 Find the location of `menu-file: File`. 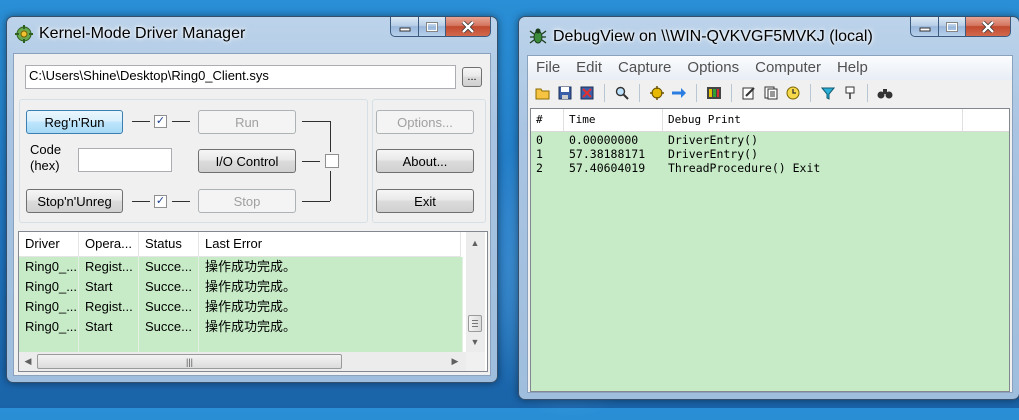

menu-file: File is located at coordinates (548, 68).